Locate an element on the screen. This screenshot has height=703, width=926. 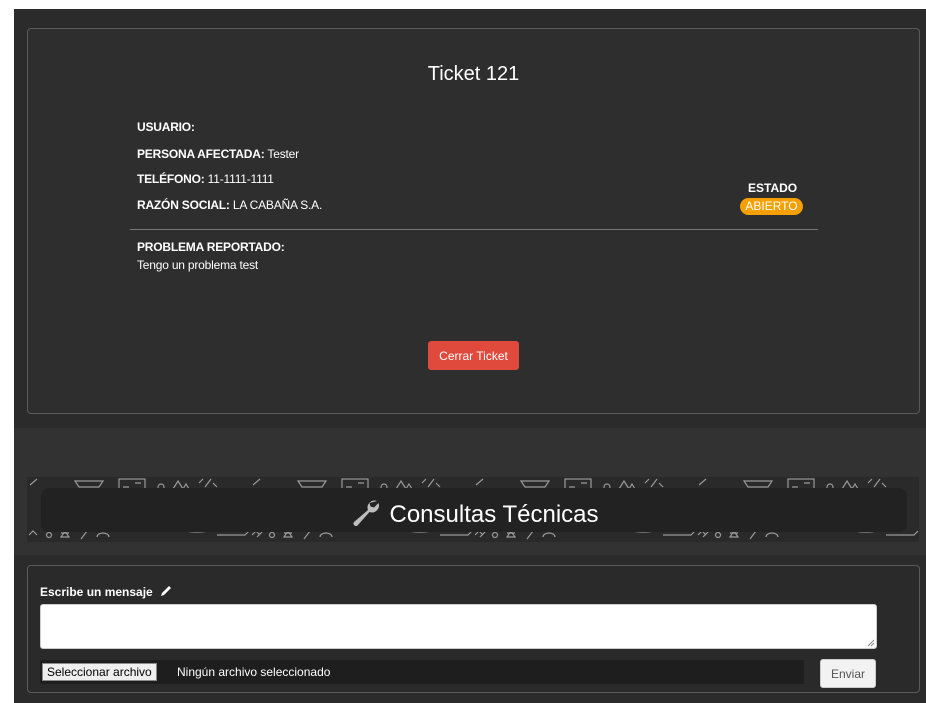
status-badge: ABIERTO is located at coordinates (771, 206).